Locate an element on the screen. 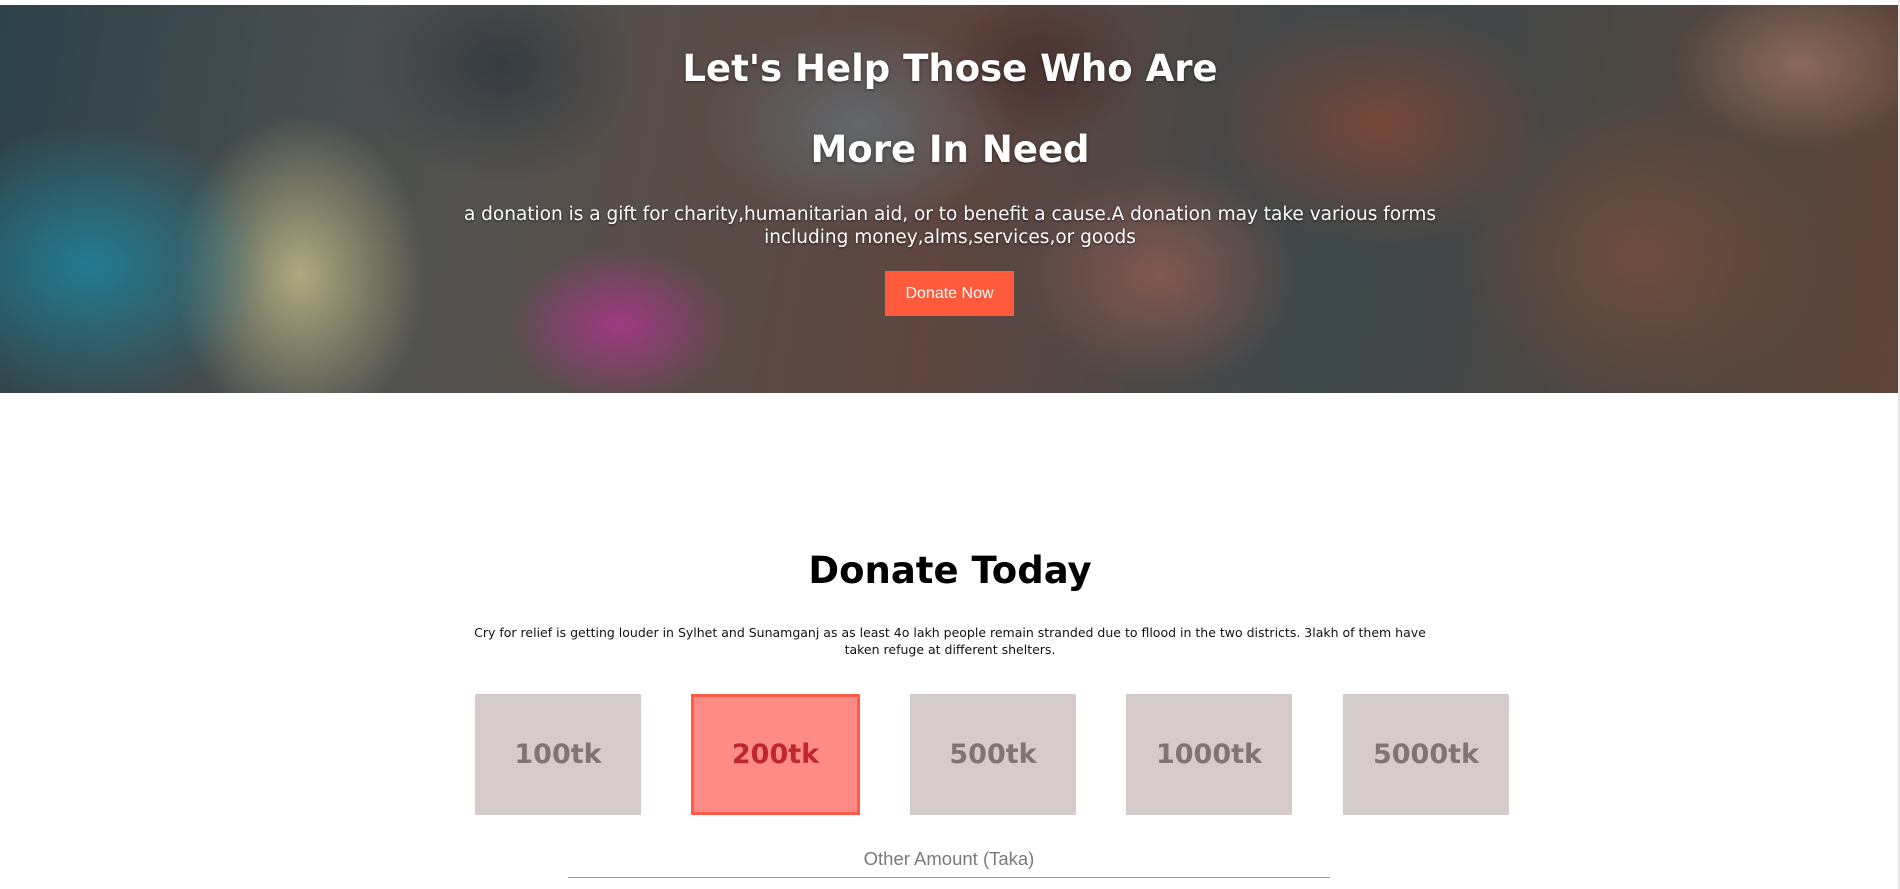 The height and width of the screenshot is (889, 1900). amount-option-100: 100tk is located at coordinates (558, 754).